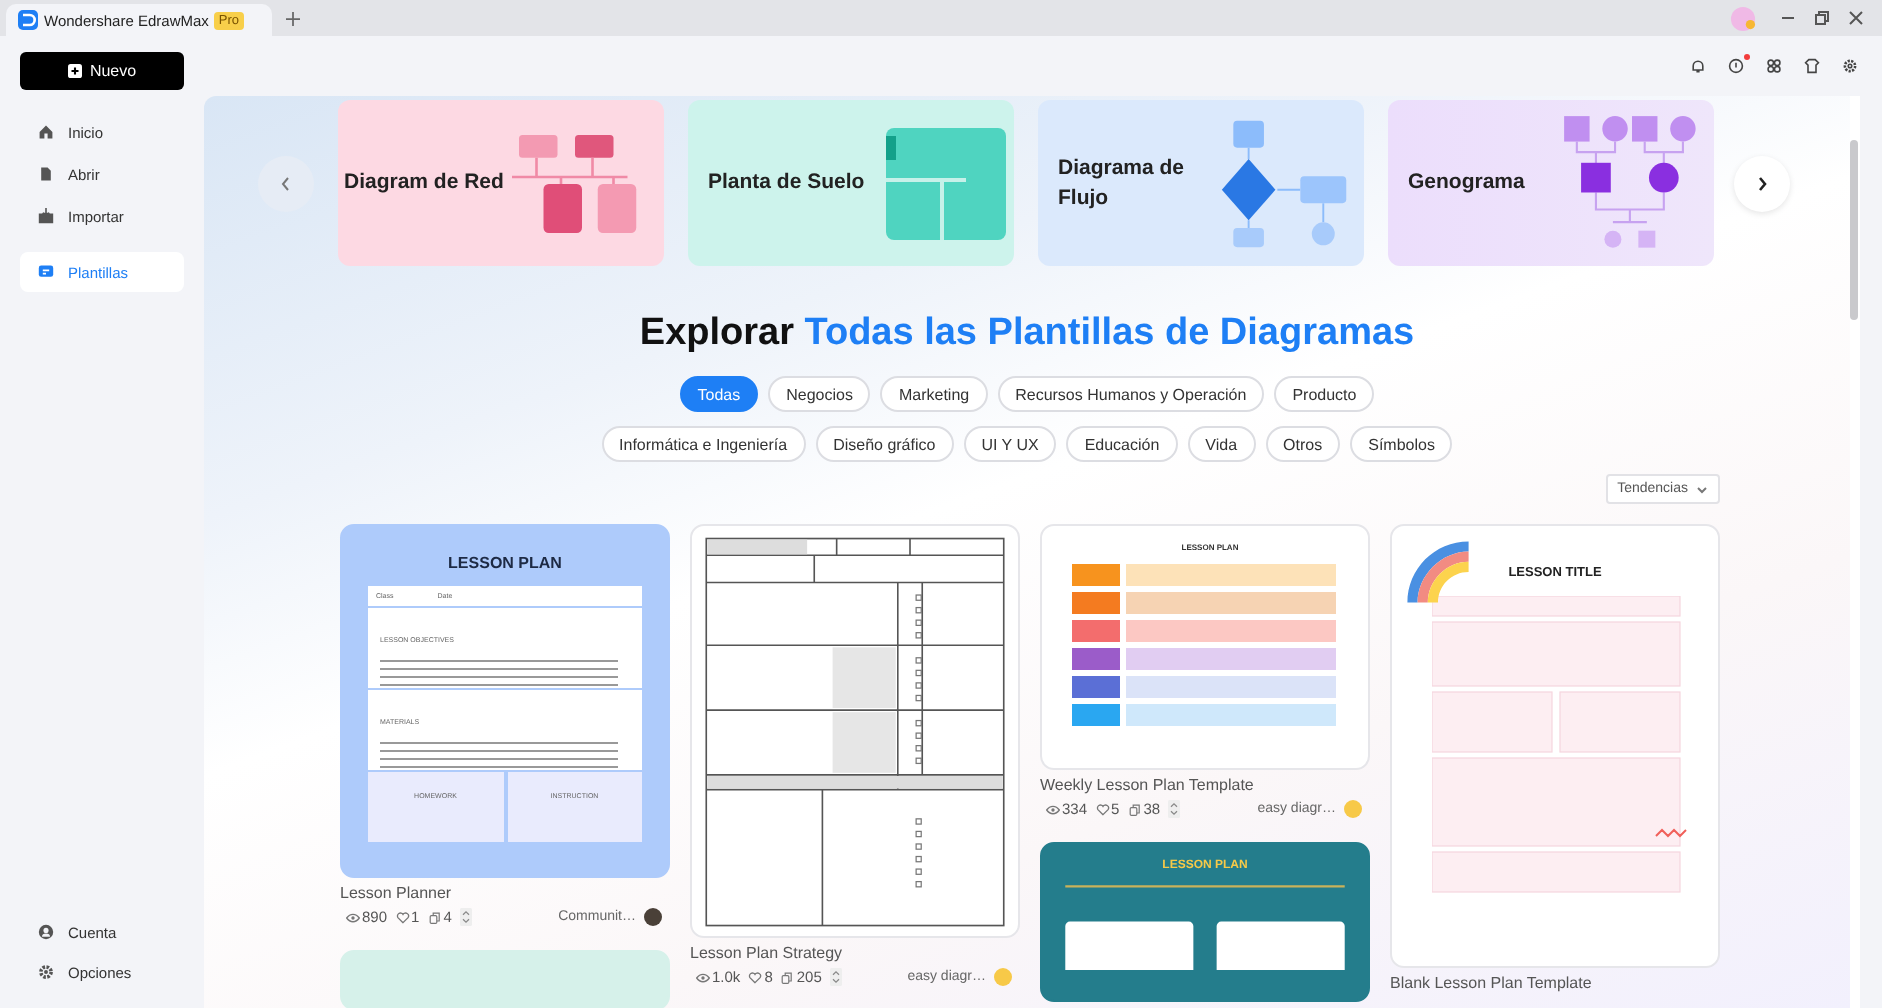 Image resolution: width=1882 pixels, height=1008 pixels. What do you see at coordinates (46, 132) in the screenshot?
I see `home-icon` at bounding box center [46, 132].